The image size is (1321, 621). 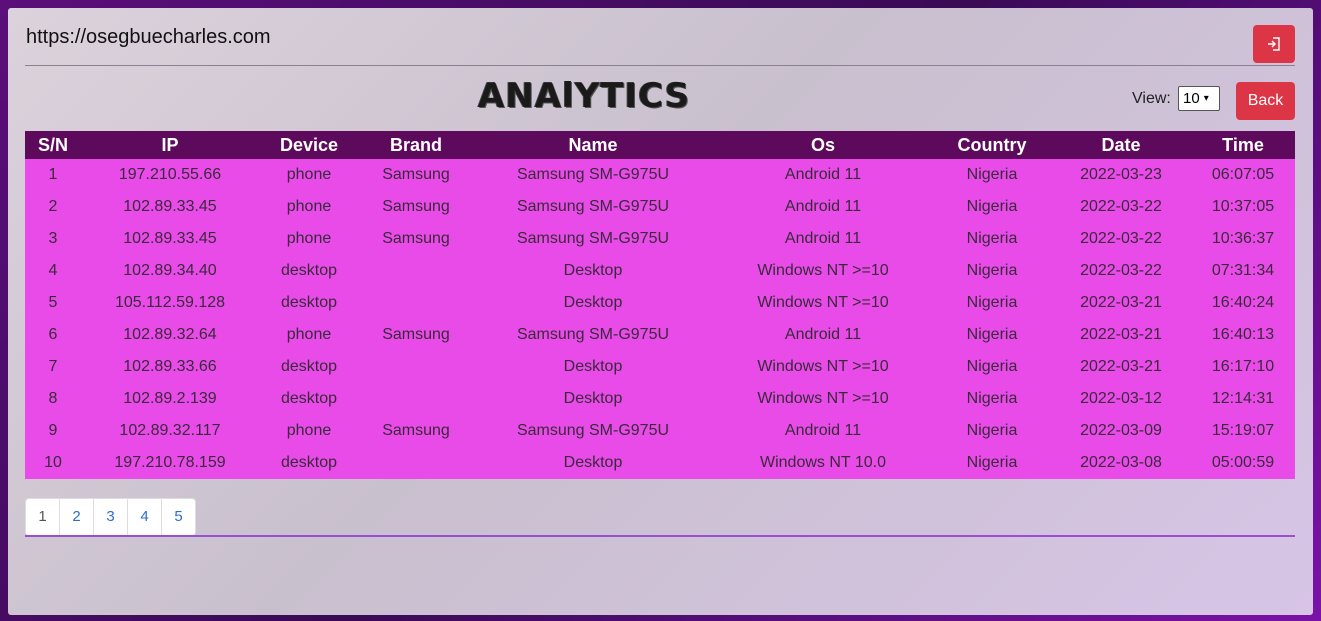 I want to click on table-cell: 102.89.32.117, so click(x=170, y=430).